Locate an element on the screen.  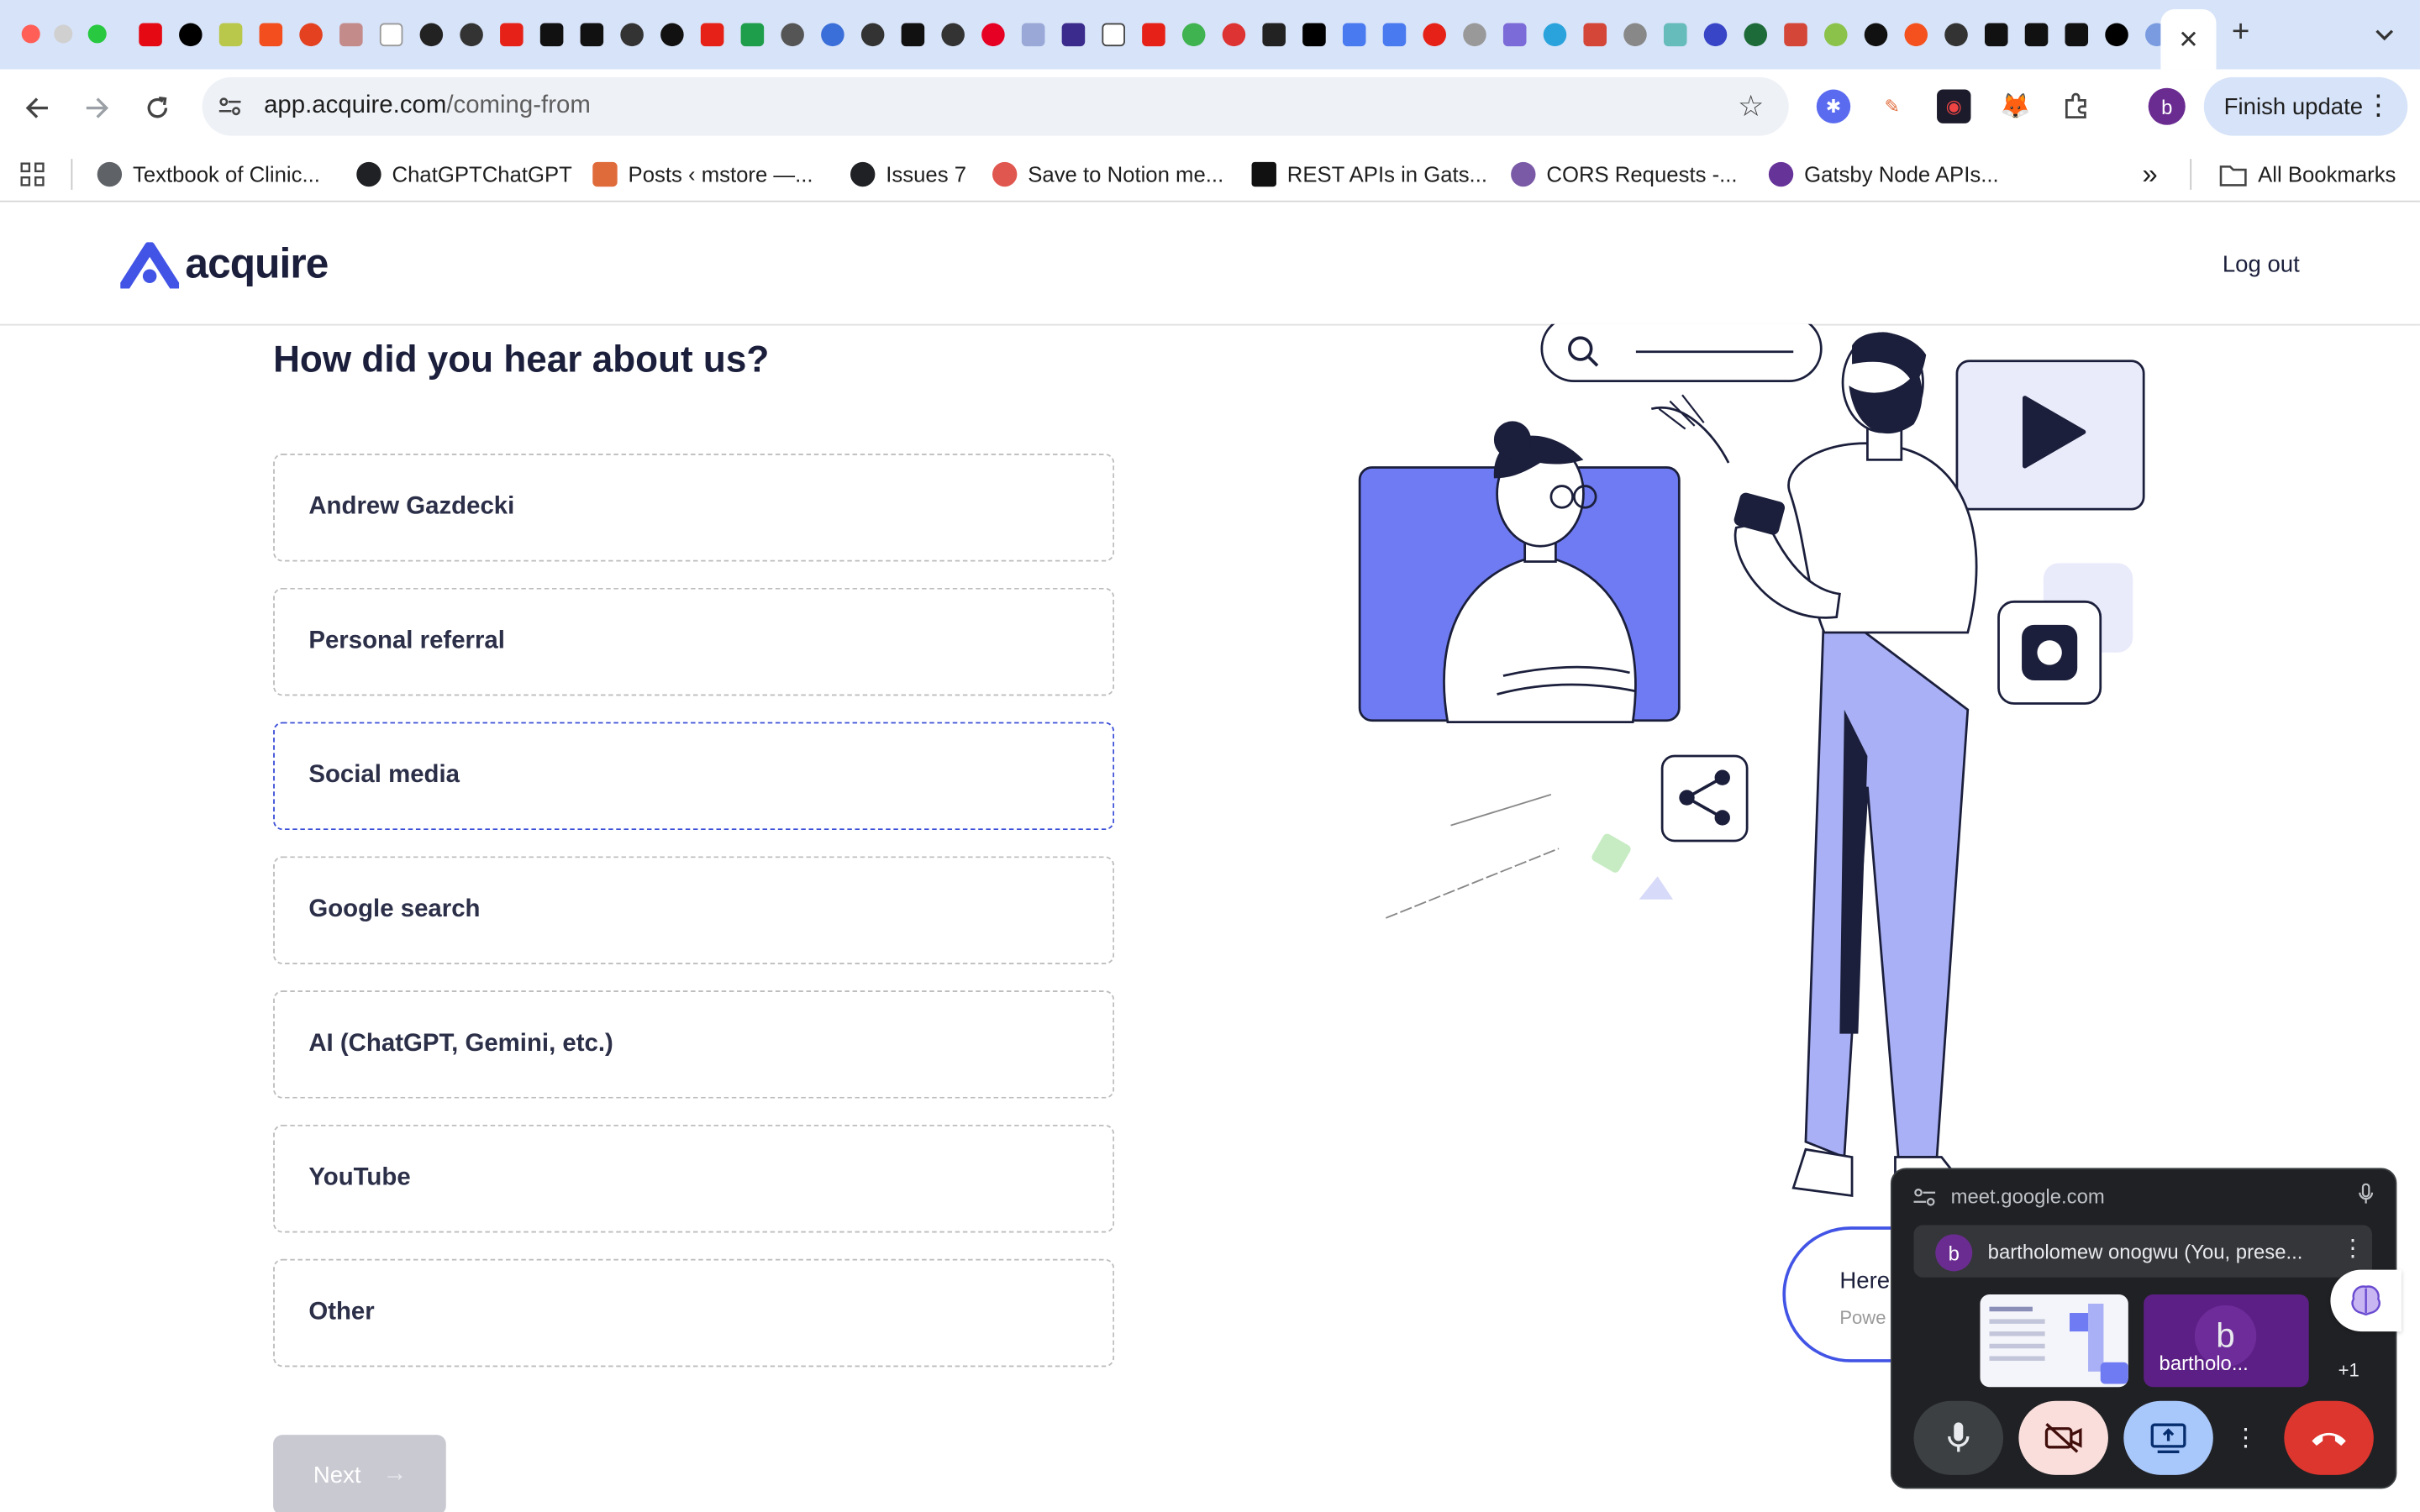
brain-extension-badge is located at coordinates (2366, 1300).